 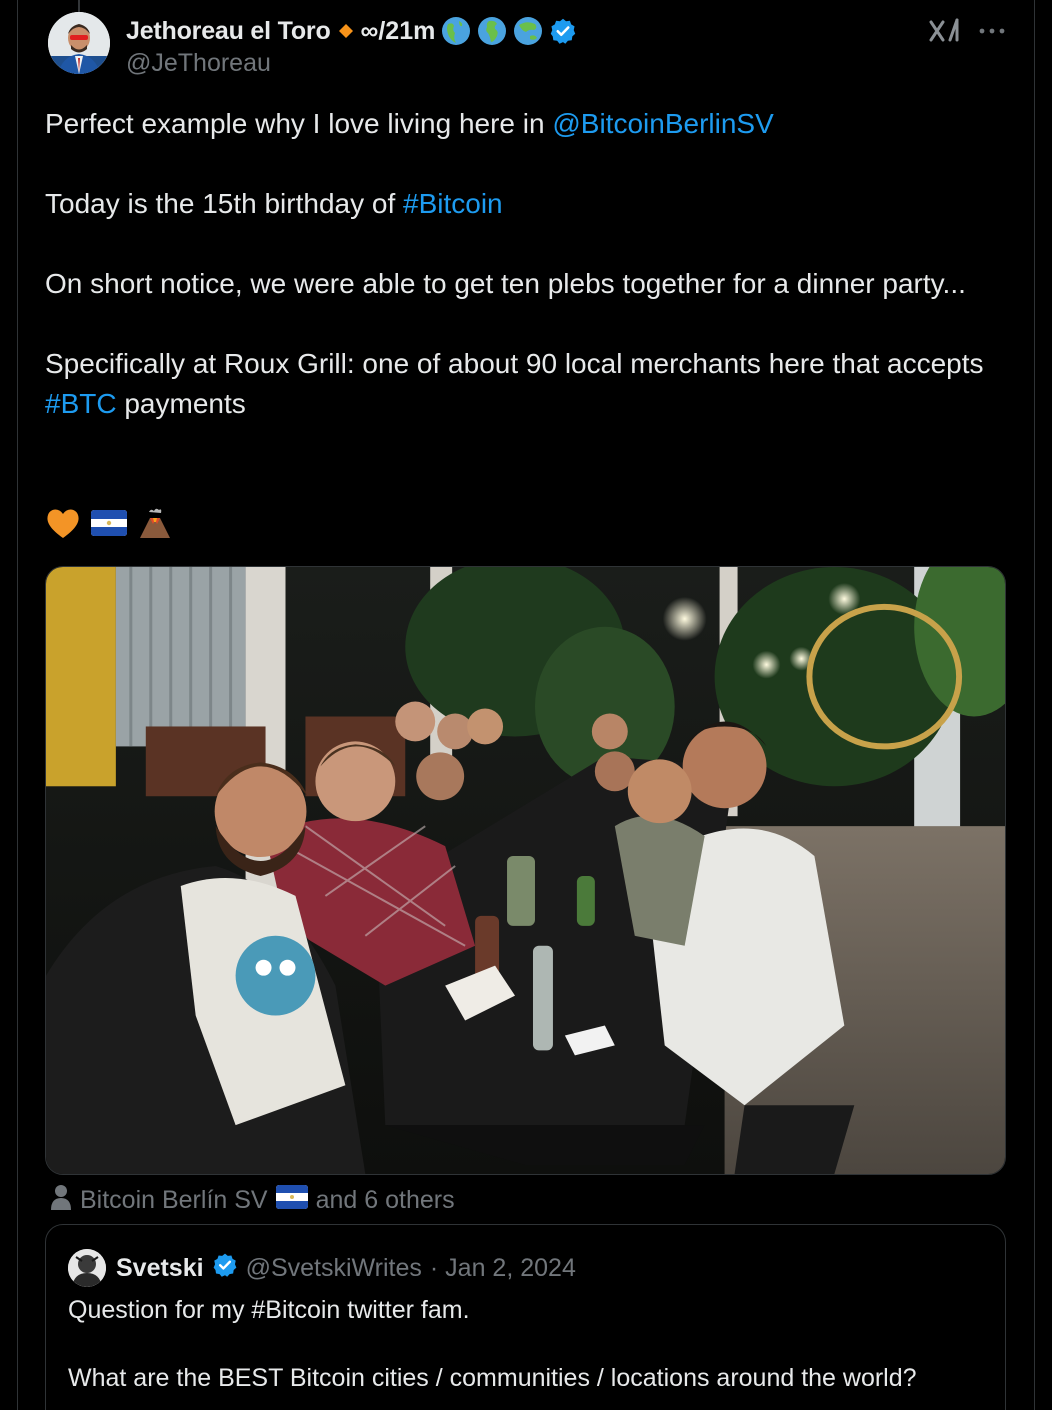 I want to click on more-options-icon, so click(x=992, y=31).